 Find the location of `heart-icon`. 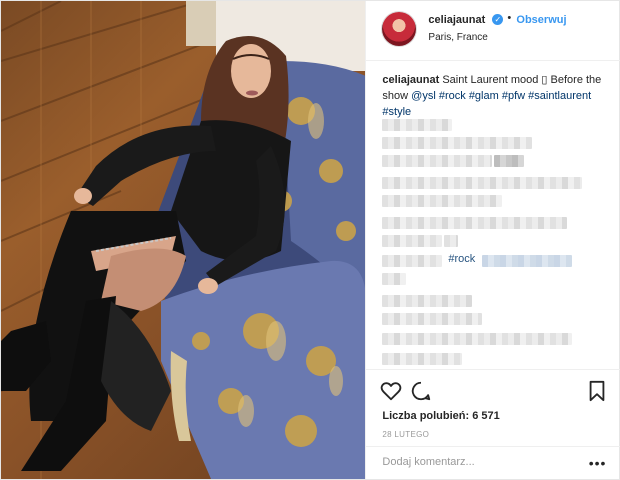

heart-icon is located at coordinates (391, 391).